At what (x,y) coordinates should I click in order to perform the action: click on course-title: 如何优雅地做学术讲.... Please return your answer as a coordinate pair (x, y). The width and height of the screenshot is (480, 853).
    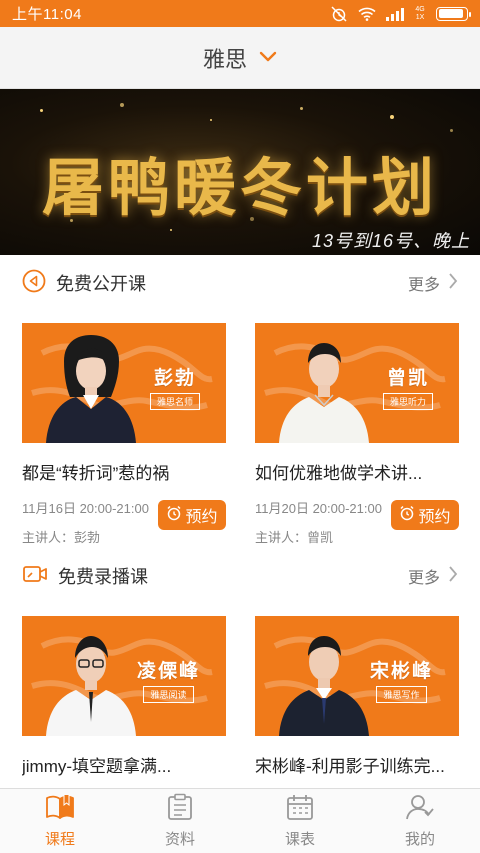
    Looking at the image, I should click on (339, 473).